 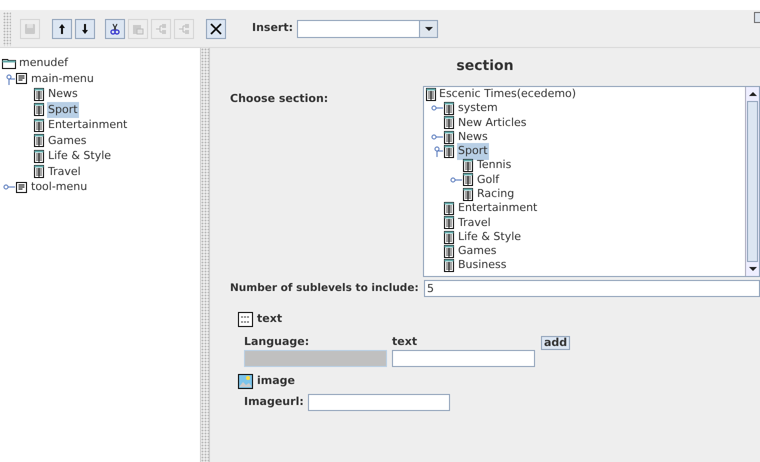 What do you see at coordinates (555, 343) in the screenshot?
I see `add-button: add` at bounding box center [555, 343].